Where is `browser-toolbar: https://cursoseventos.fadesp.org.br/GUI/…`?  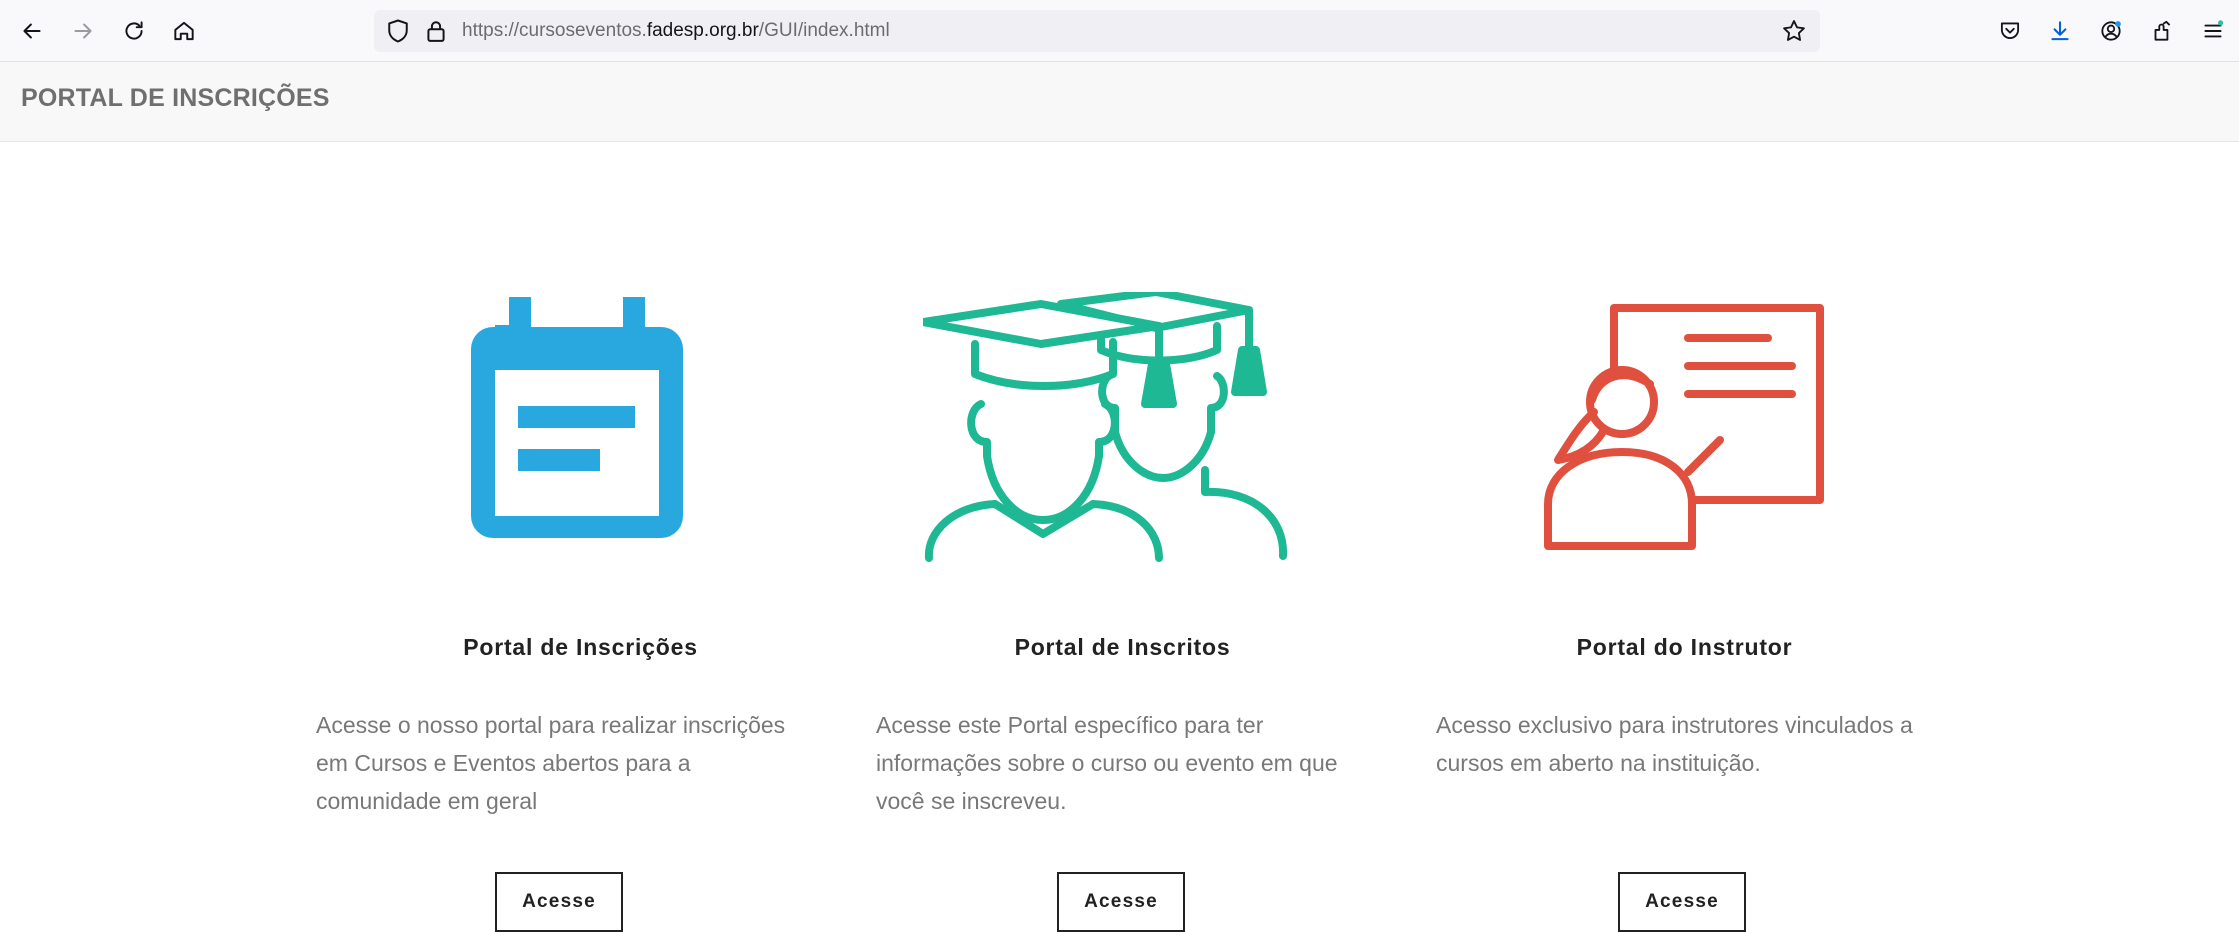 browser-toolbar: https://cursoseventos.fadesp.org.br/GUI/… is located at coordinates (1119, 31).